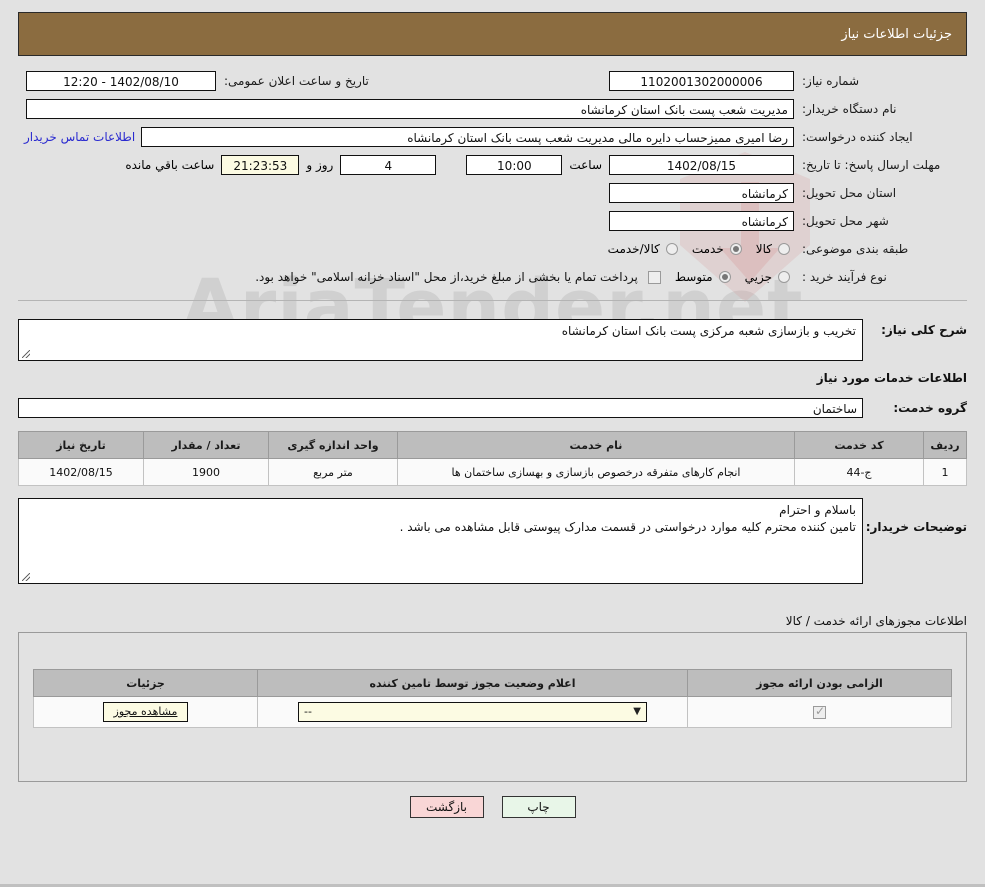 The image size is (985, 887). Describe the element at coordinates (849, 193) in the screenshot. I see `province-label: استان محل تحویل:` at that location.